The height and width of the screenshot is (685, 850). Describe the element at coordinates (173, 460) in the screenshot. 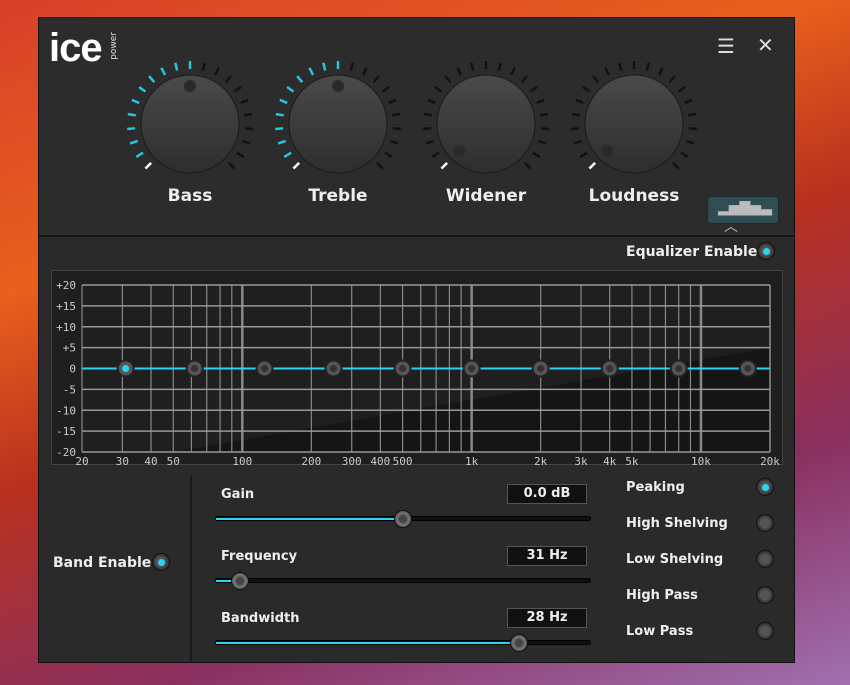

I see `x-tick-label: 50` at that location.